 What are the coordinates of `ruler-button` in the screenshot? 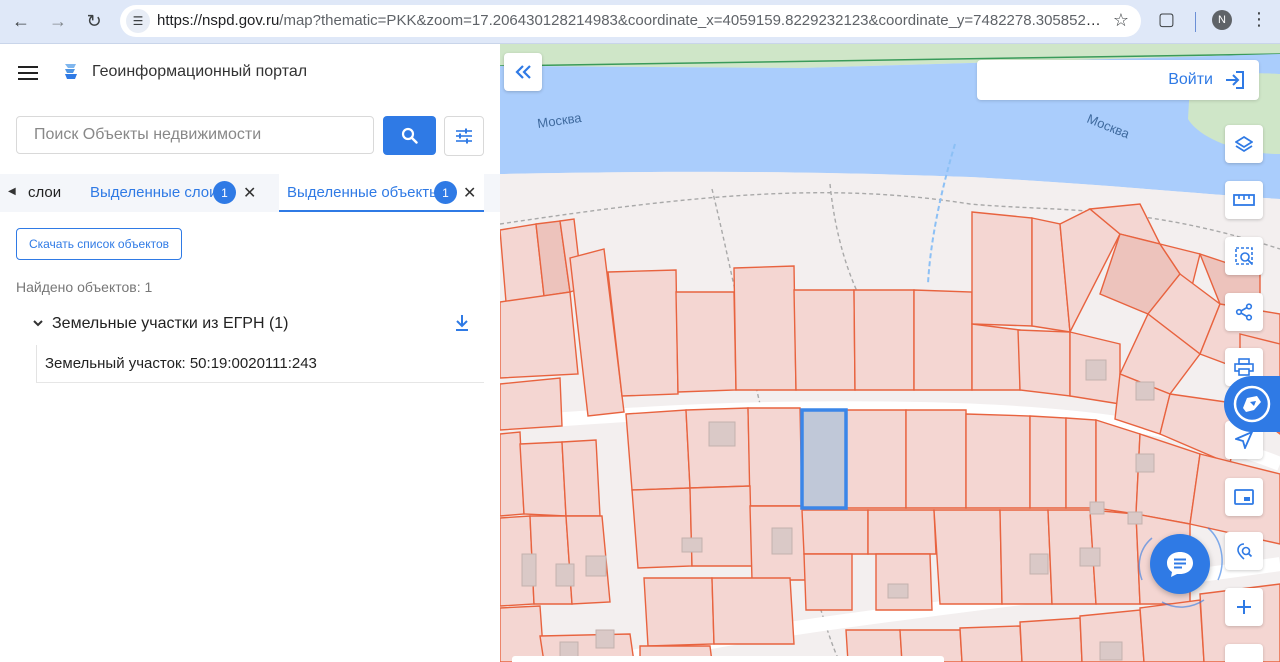 It's located at (1244, 200).